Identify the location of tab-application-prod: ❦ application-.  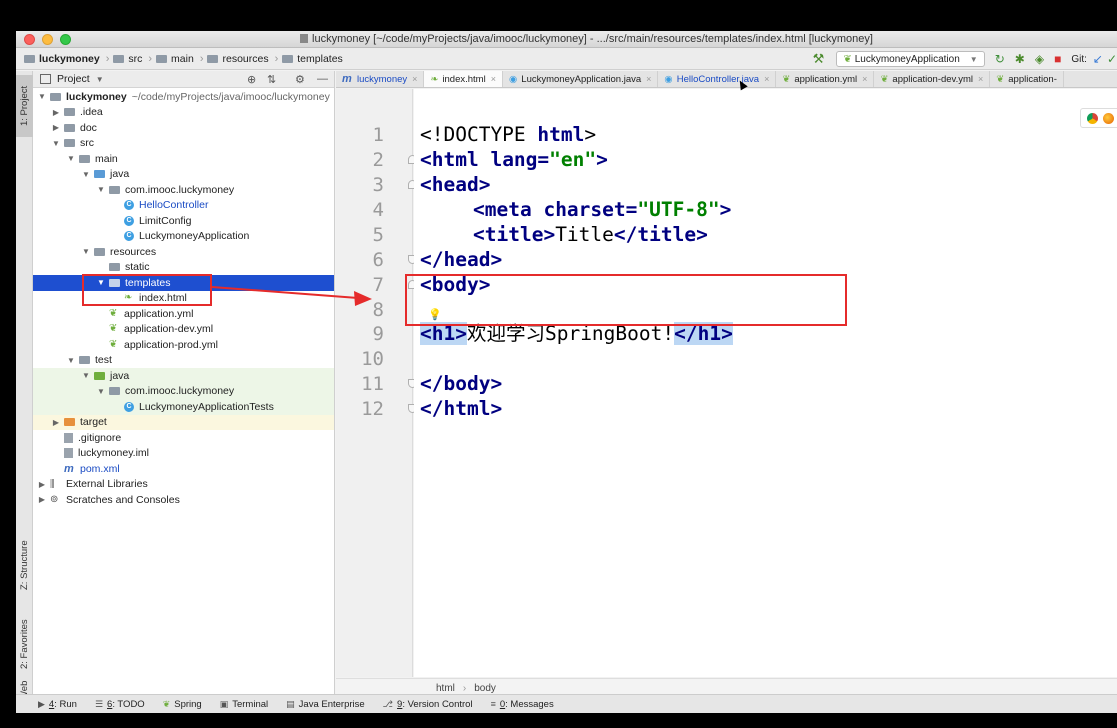
(1027, 79).